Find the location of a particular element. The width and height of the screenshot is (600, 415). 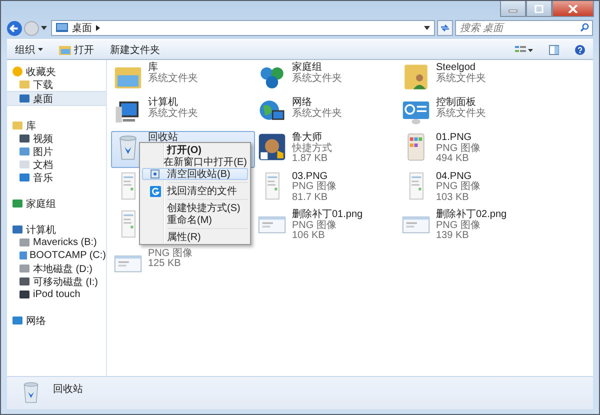

menu-item: 打开(O) is located at coordinates (195, 150).